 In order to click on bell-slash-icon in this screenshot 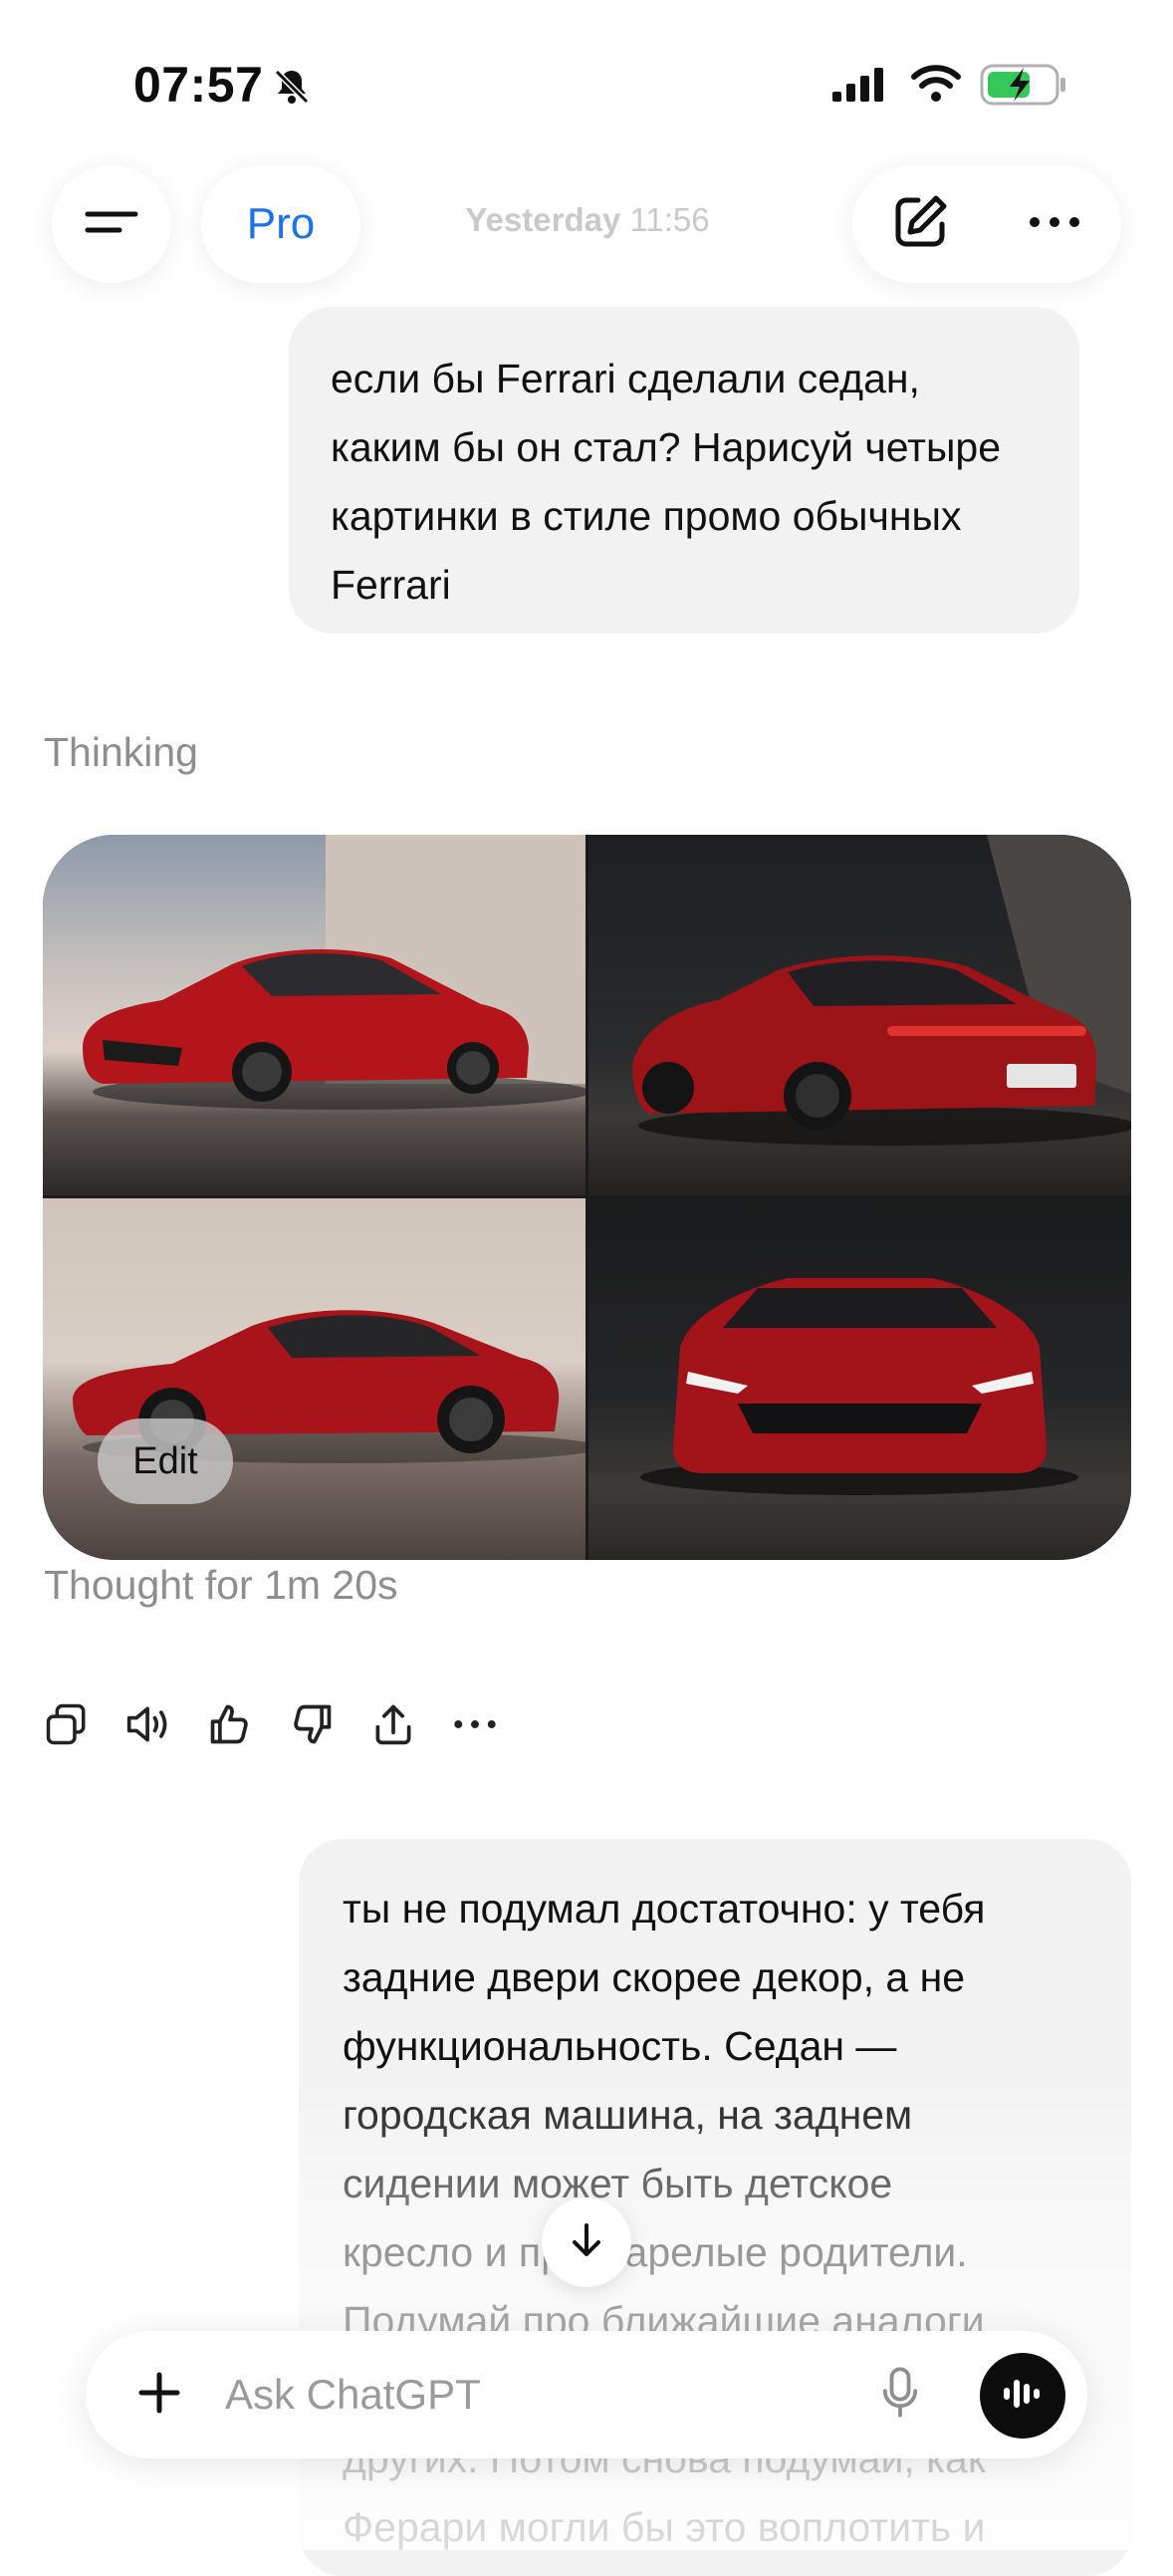, I will do `click(292, 87)`.